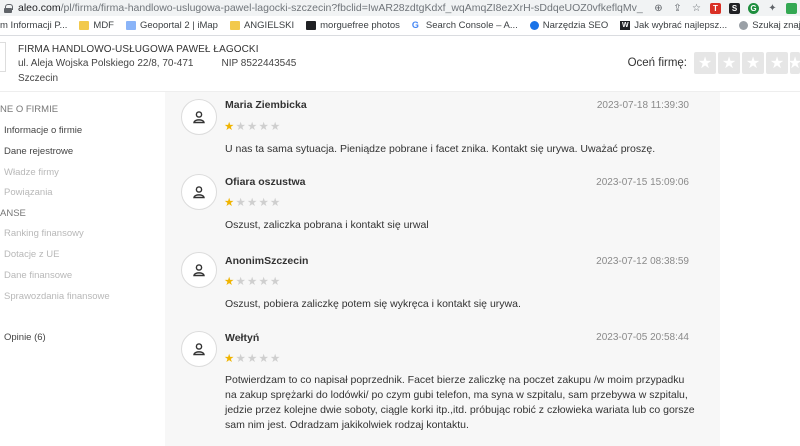 The height and width of the screenshot is (446, 800). Describe the element at coordinates (677, 8) in the screenshot. I see `share-icon: ⇪` at that location.